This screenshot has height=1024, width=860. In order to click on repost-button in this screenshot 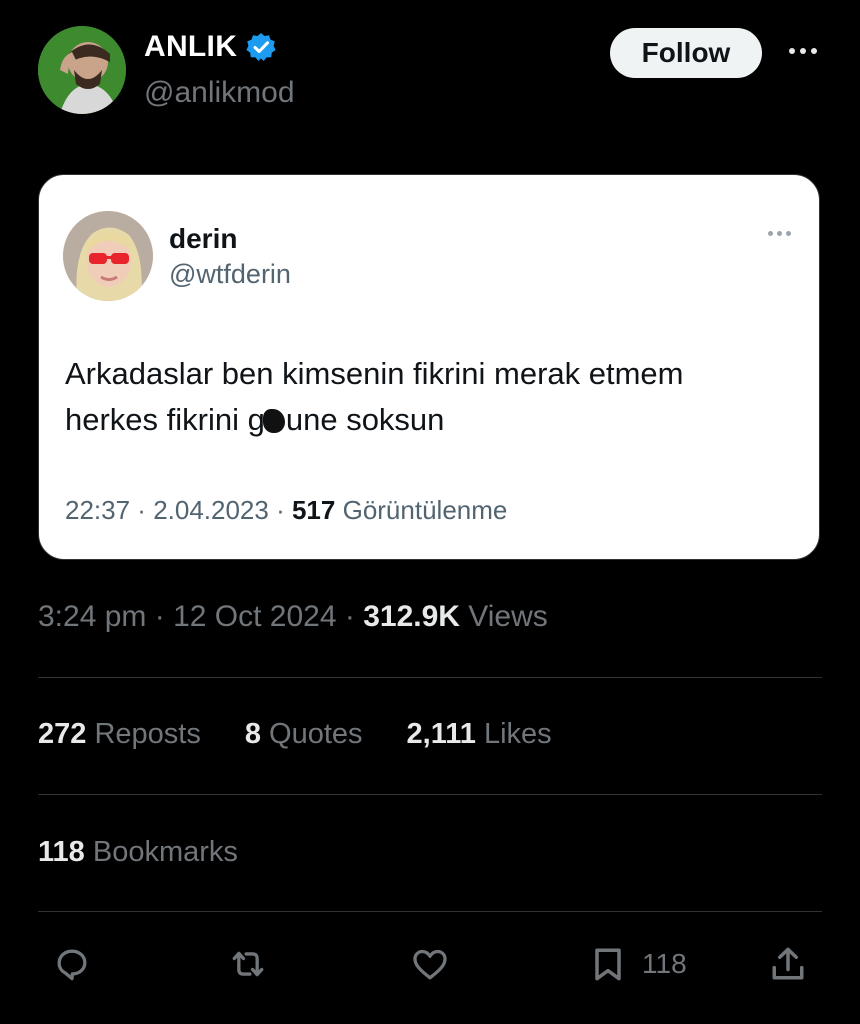, I will do `click(248, 964)`.